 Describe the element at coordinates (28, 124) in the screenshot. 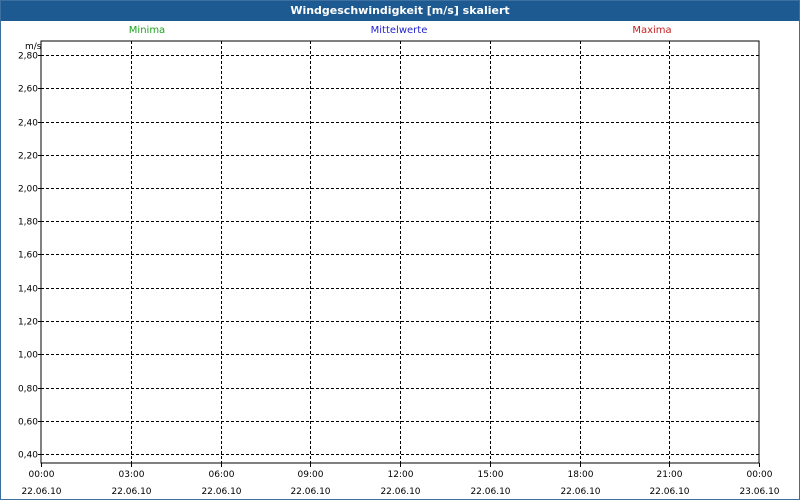

I see `y-tick-label: 2,40` at that location.